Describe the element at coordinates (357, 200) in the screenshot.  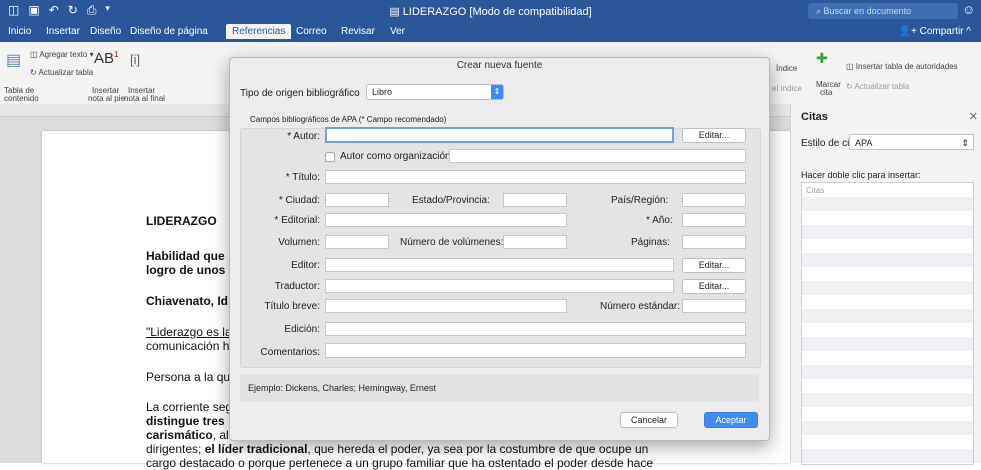
I see `ciudad-input` at that location.